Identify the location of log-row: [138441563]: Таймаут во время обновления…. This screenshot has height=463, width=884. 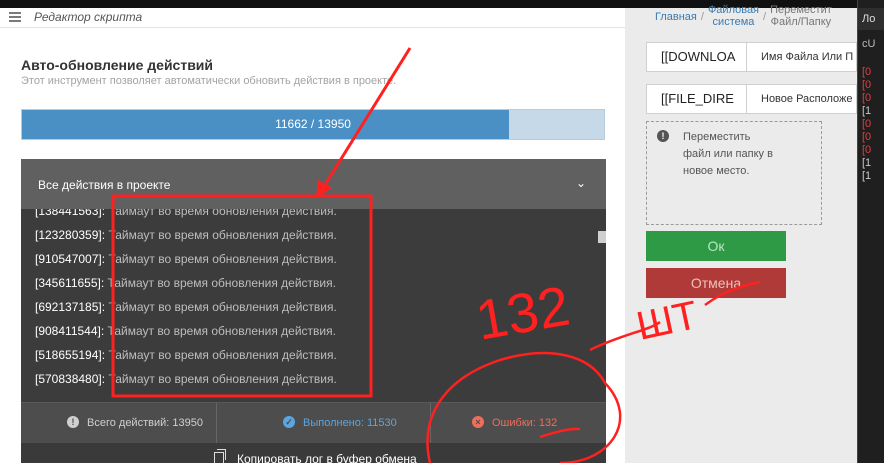
(186, 217).